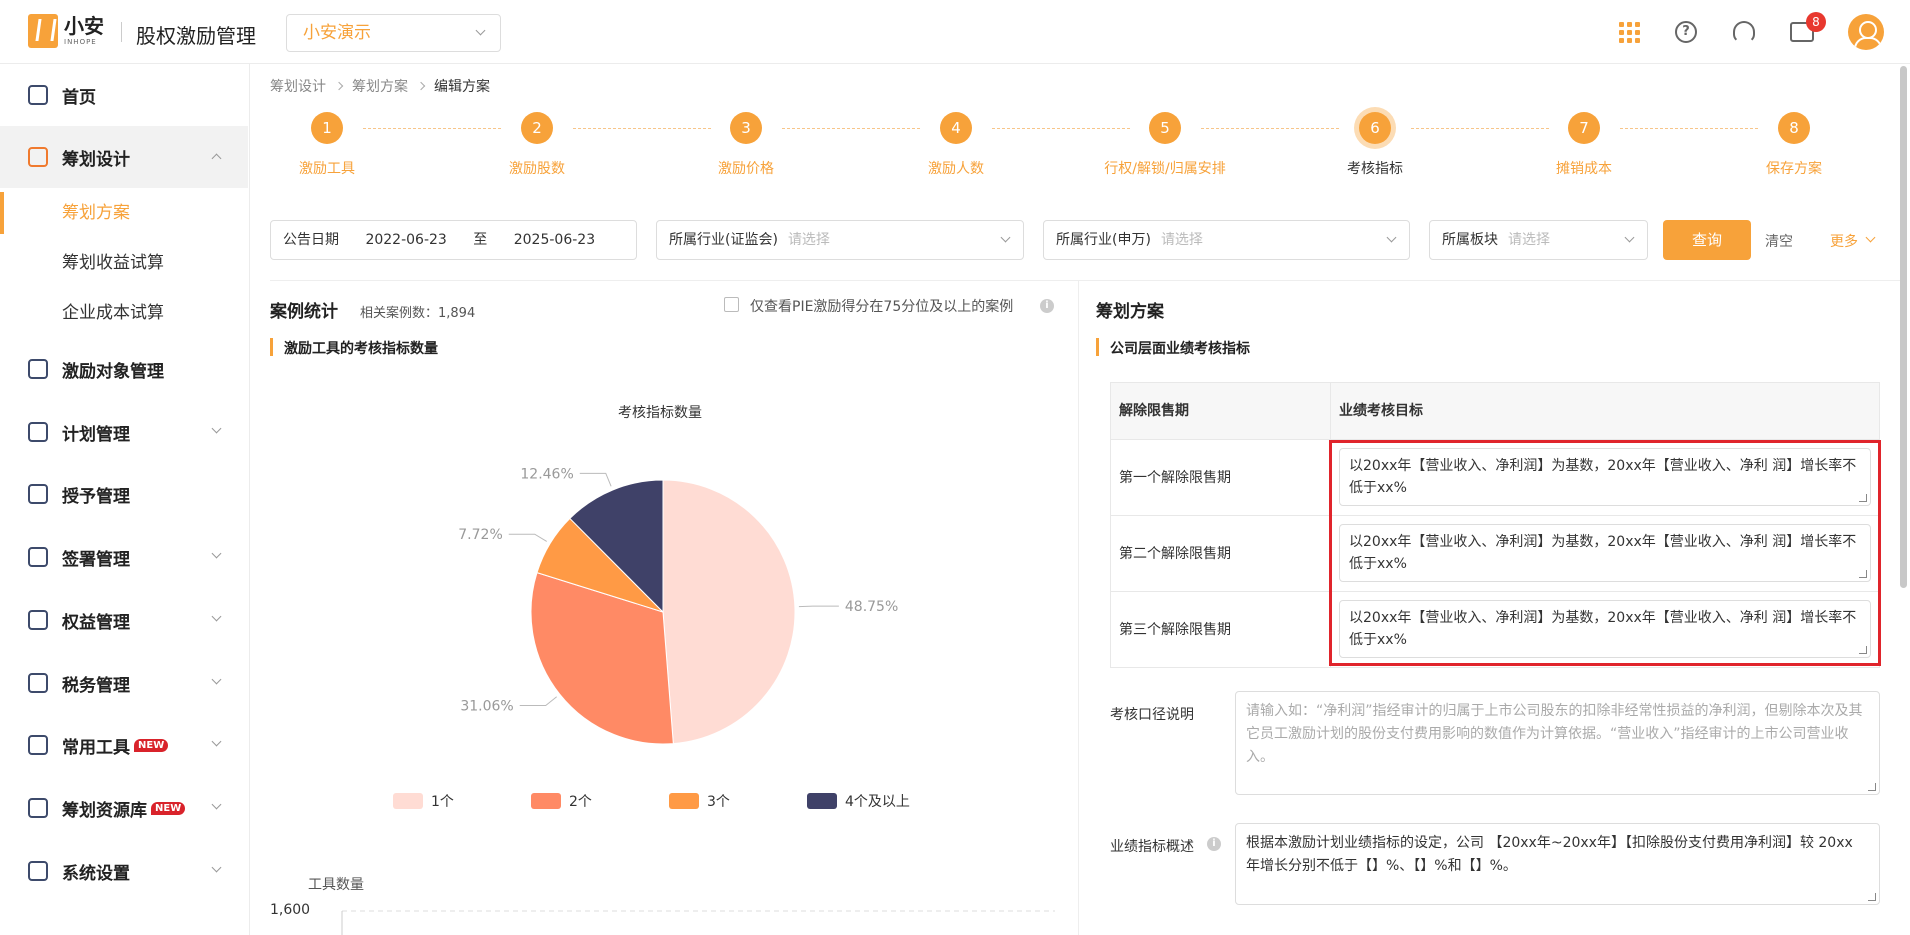  What do you see at coordinates (1744, 32) in the screenshot?
I see `headset-icon` at bounding box center [1744, 32].